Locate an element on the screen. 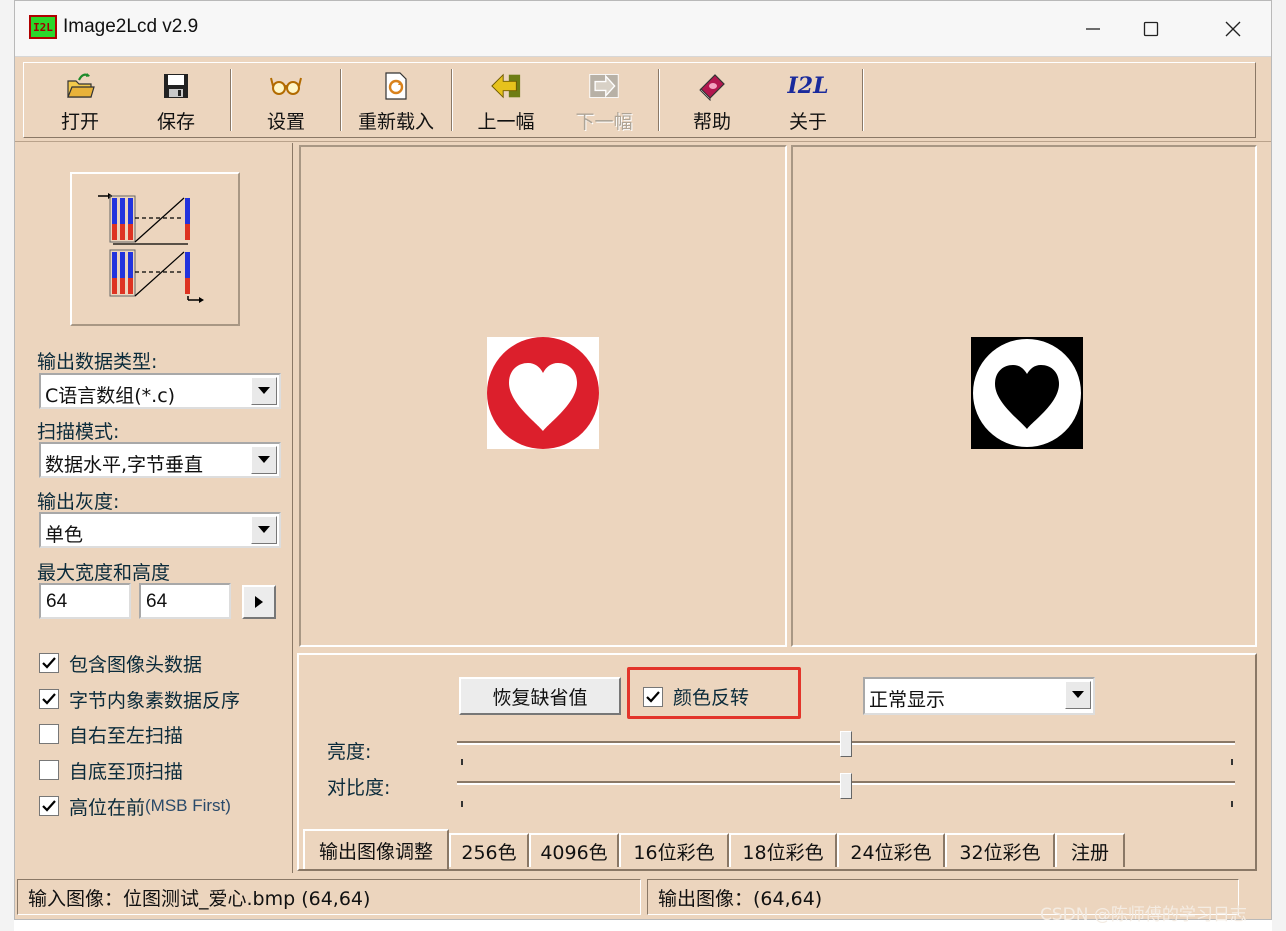 The height and width of the screenshot is (931, 1286). restore-defaults-button: 恢复缺省值 is located at coordinates (540, 696).